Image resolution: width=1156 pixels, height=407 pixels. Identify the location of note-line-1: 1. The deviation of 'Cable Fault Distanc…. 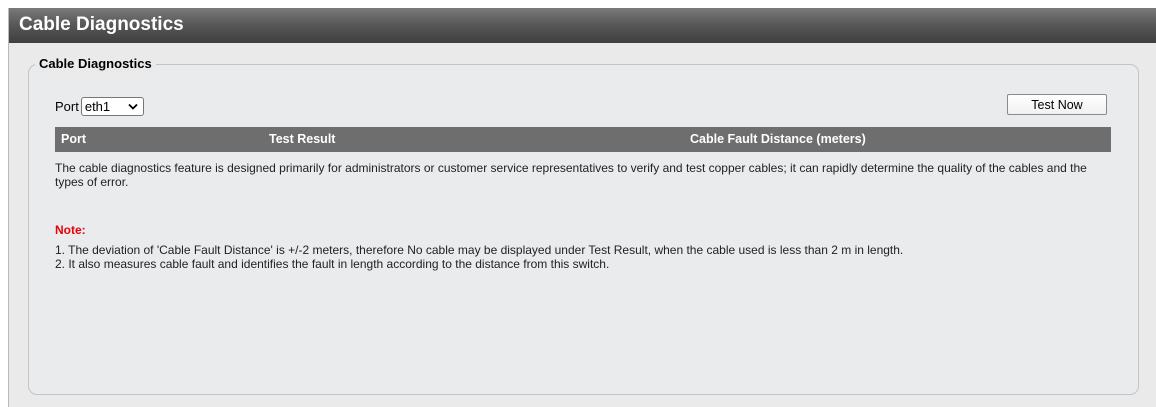
(479, 250).